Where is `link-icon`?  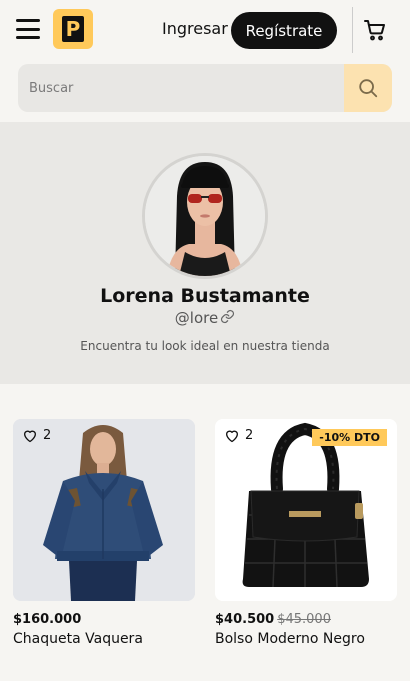
link-icon is located at coordinates (227, 318).